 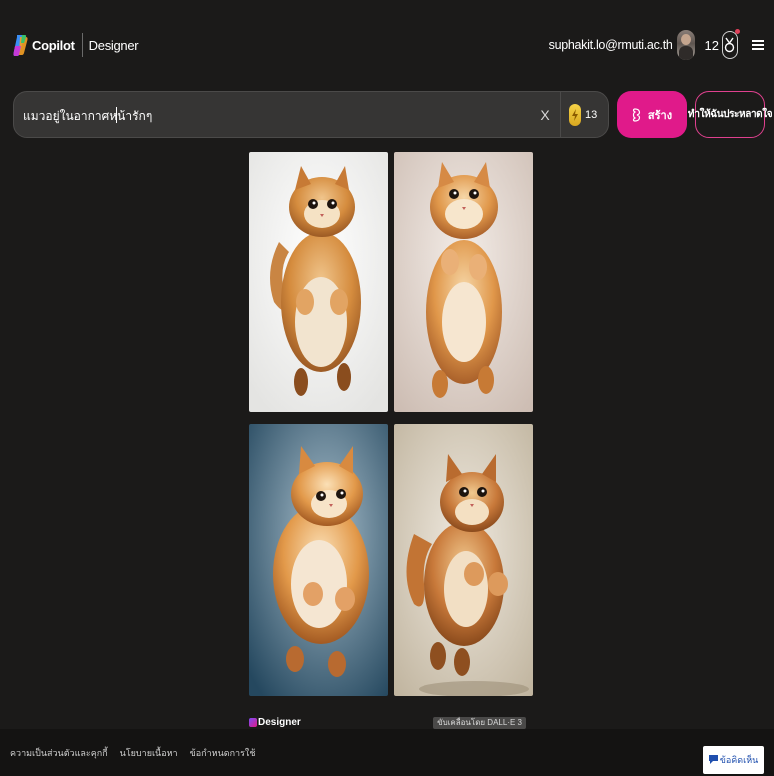 I want to click on surprise-me-button: ทำให้ฉันประหลาดใจ, so click(x=730, y=114).